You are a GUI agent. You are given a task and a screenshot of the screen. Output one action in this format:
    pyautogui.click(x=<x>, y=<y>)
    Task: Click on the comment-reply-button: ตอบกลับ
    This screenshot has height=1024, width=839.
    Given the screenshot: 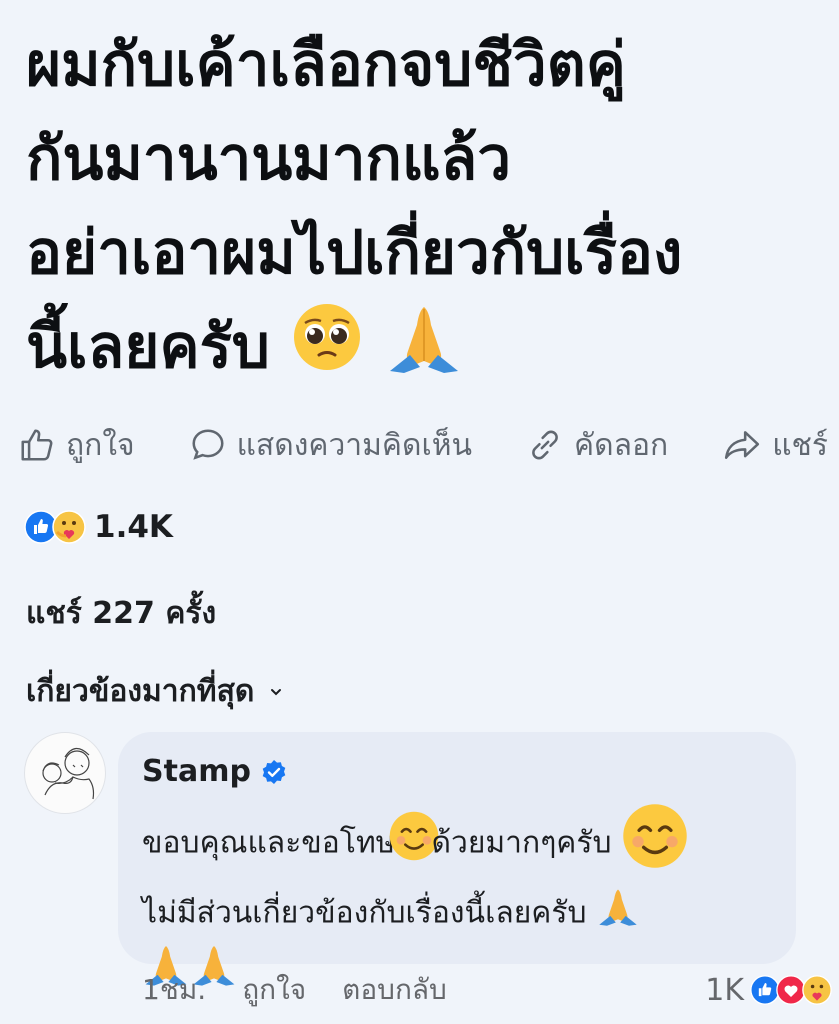 What is the action you would take?
    pyautogui.click(x=394, y=990)
    